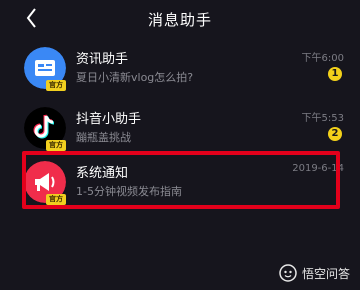 This screenshot has width=360, height=290. I want to click on row-subtitle: 蹦瓶盖挑战, so click(103, 137).